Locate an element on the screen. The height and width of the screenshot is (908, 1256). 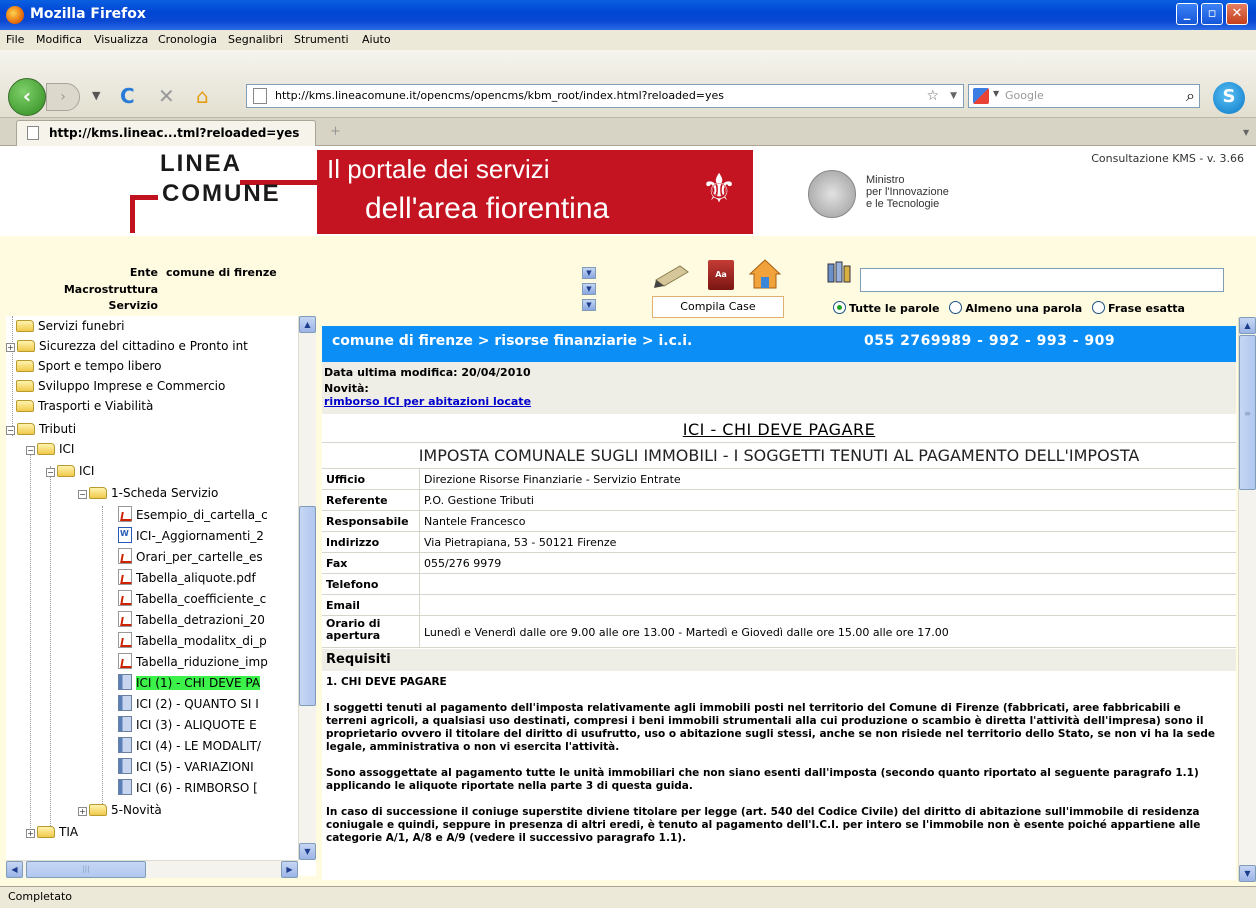
pencil-icon is located at coordinates (672, 275).